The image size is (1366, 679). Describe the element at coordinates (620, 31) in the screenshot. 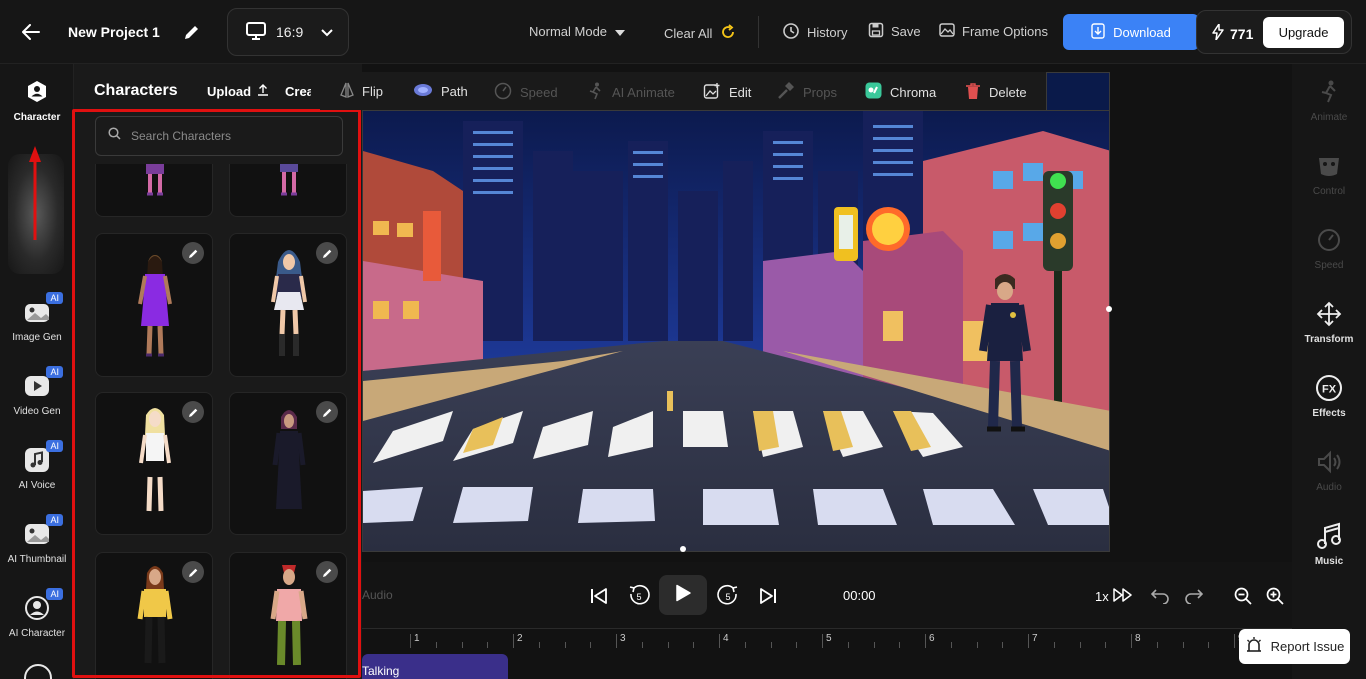

I see `caret-down-icon` at that location.